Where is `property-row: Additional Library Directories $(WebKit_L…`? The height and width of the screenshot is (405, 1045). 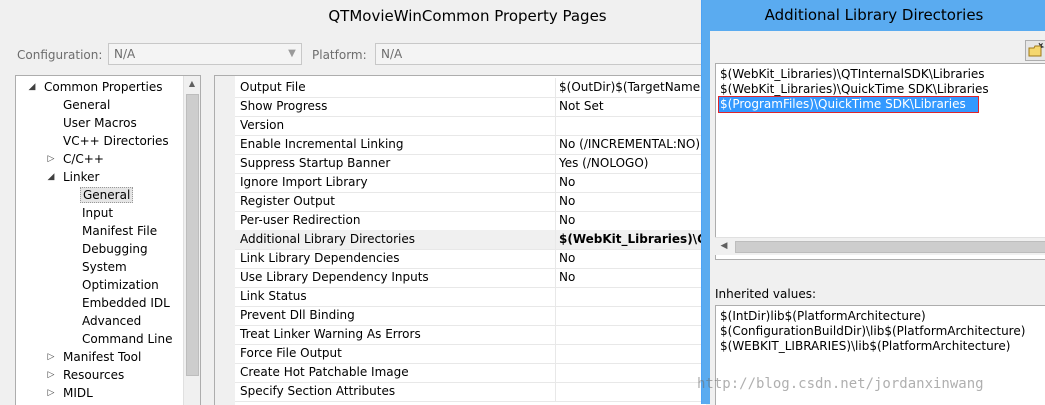
property-row: Additional Library Directories $(WebKit_L… is located at coordinates (470, 240).